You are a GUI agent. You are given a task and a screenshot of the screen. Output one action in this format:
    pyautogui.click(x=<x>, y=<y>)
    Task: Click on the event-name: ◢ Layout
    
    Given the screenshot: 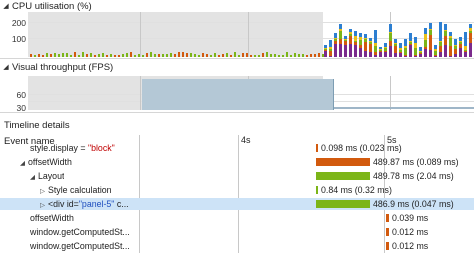 What is the action you would take?
    pyautogui.click(x=47, y=176)
    